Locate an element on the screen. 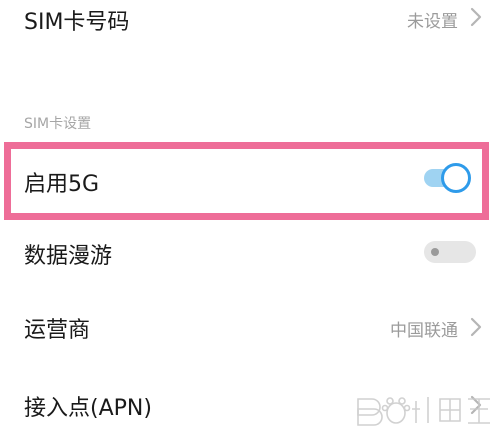 The width and height of the screenshot is (500, 441). carrier-label: 运营商 is located at coordinates (57, 330).